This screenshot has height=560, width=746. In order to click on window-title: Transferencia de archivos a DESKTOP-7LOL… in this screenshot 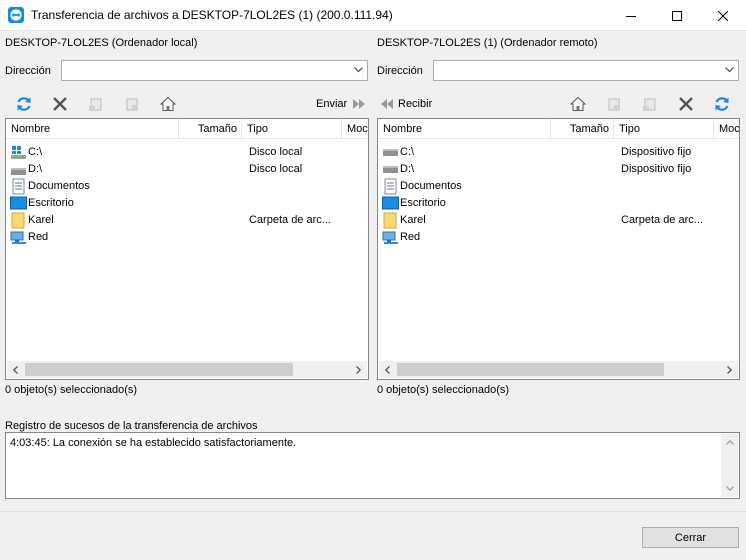, I will do `click(212, 15)`.